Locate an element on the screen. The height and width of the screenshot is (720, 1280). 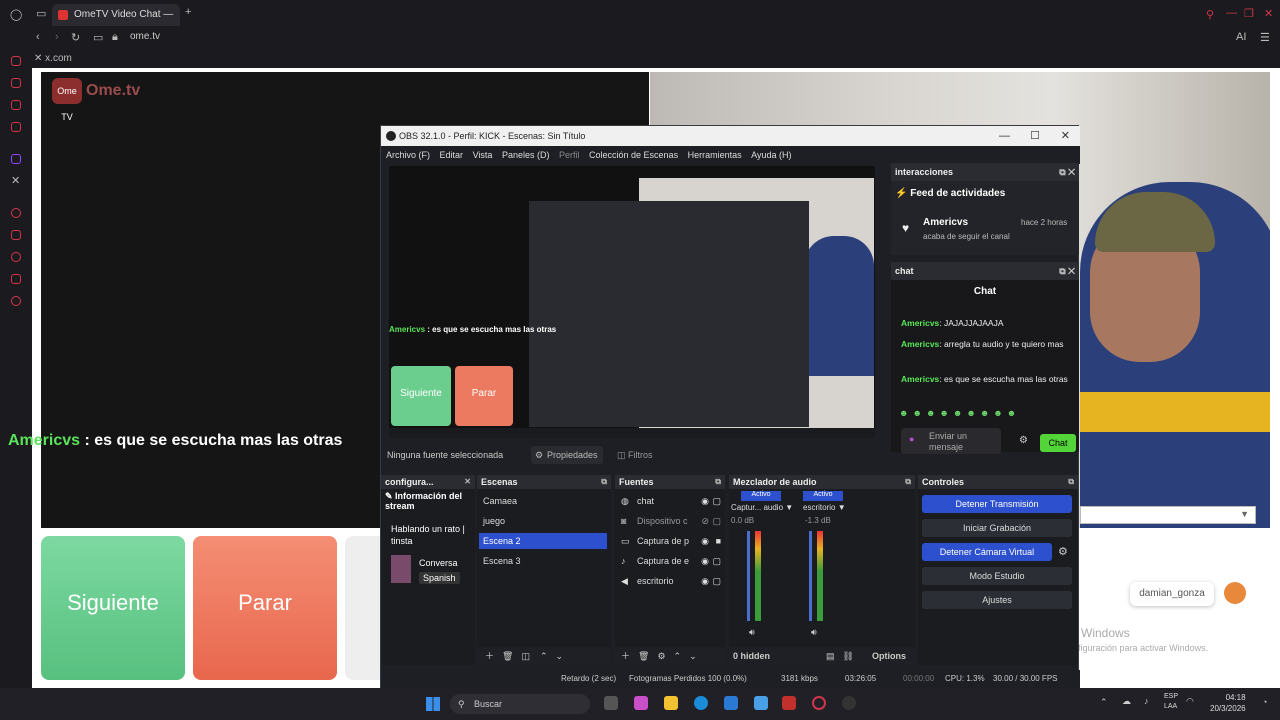
eye-hidden-icon: ⊘ is located at coordinates (705, 521).